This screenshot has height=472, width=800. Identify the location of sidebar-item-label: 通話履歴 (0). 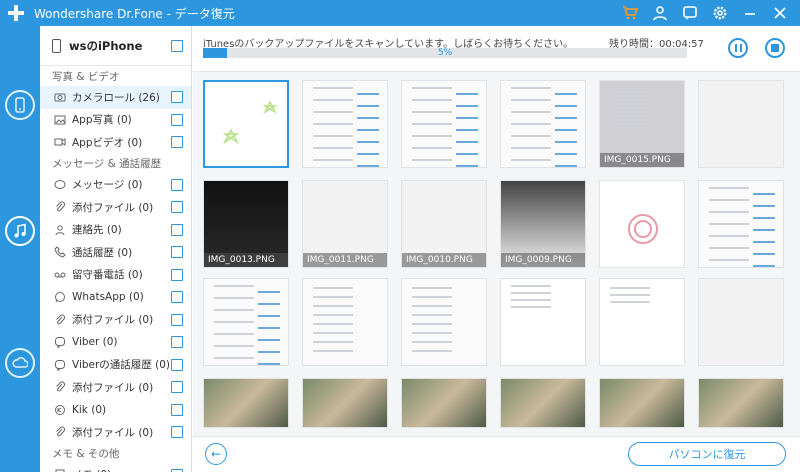
(102, 252).